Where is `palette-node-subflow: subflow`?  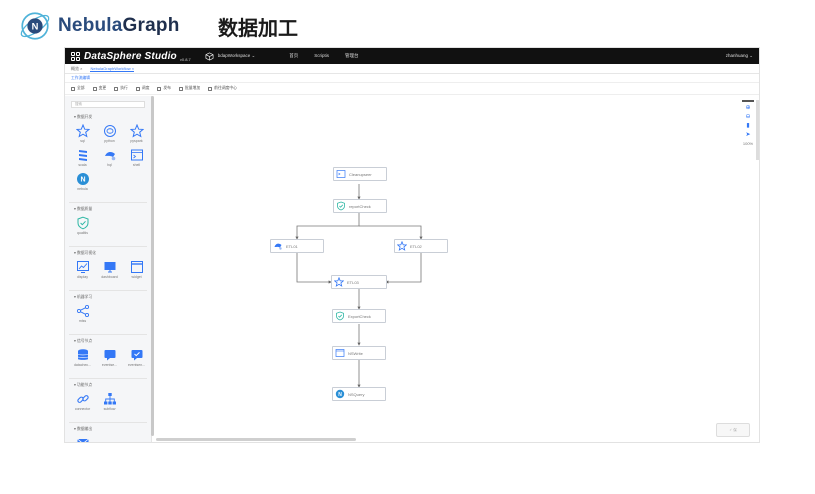
palette-node-subflow: subflow is located at coordinates (109, 404).